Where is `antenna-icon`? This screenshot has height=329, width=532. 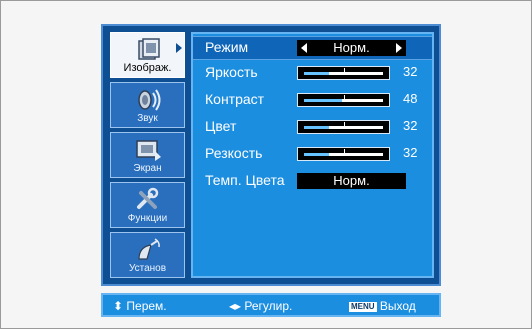
antenna-icon is located at coordinates (149, 249).